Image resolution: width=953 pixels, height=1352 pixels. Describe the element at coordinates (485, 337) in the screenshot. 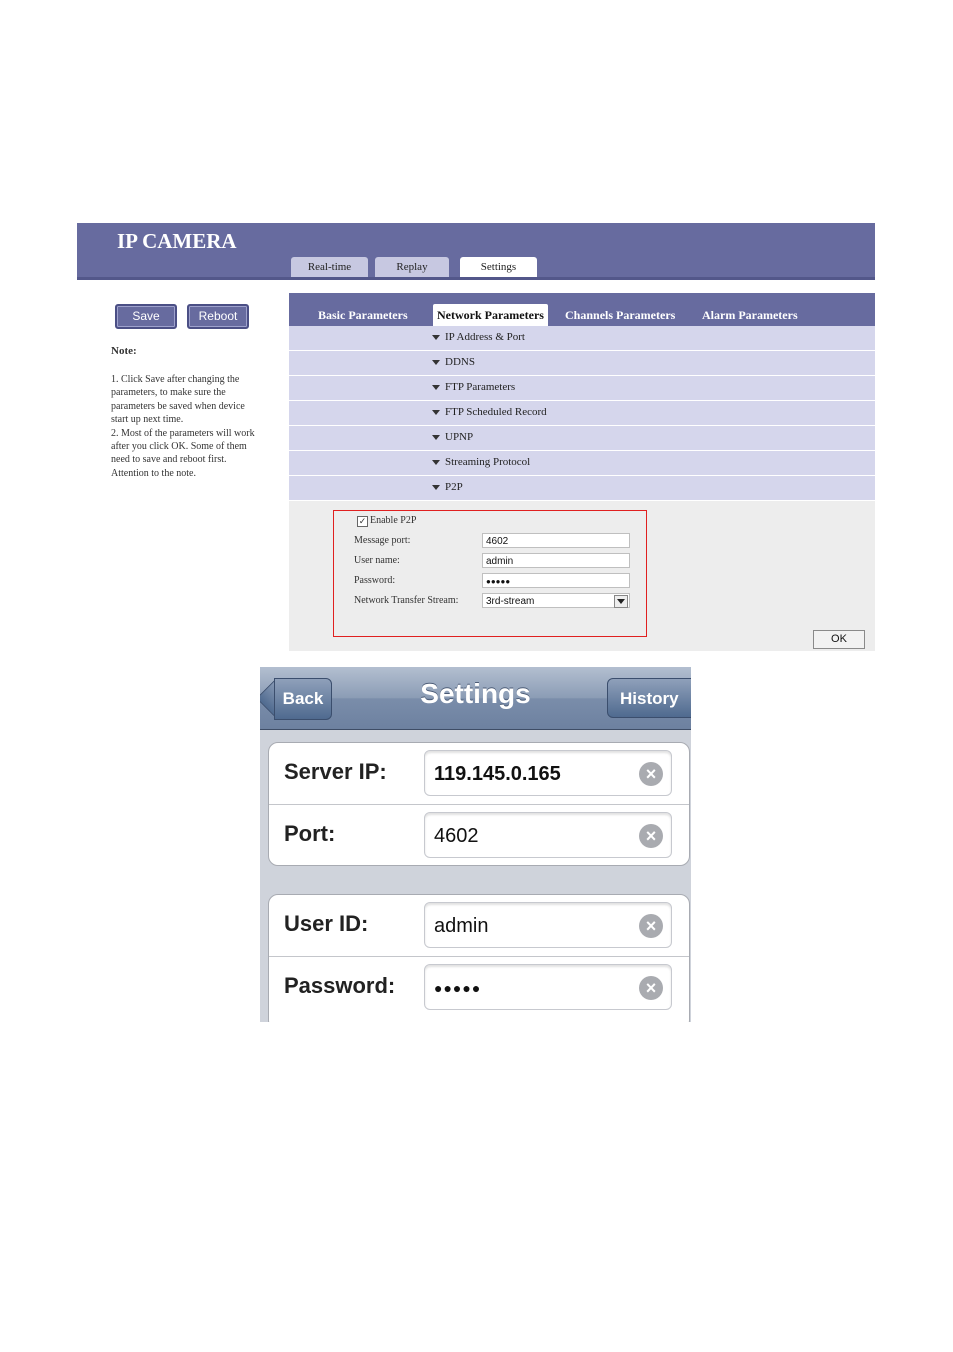

I see `section-label: IP Address & Port` at that location.